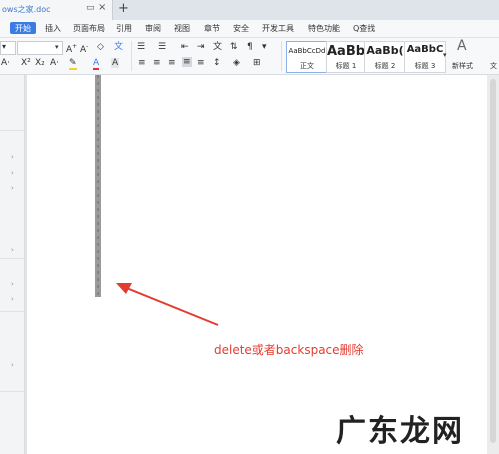 The image size is (499, 454). What do you see at coordinates (201, 63) in the screenshot?
I see `distribute-icon: ≡` at bounding box center [201, 63].